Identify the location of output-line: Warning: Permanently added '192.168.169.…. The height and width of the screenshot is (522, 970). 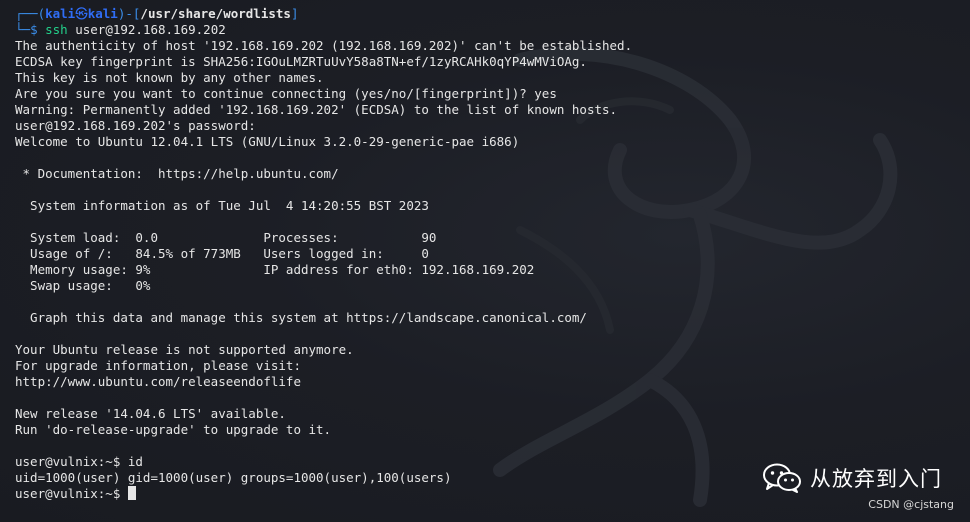
(316, 109).